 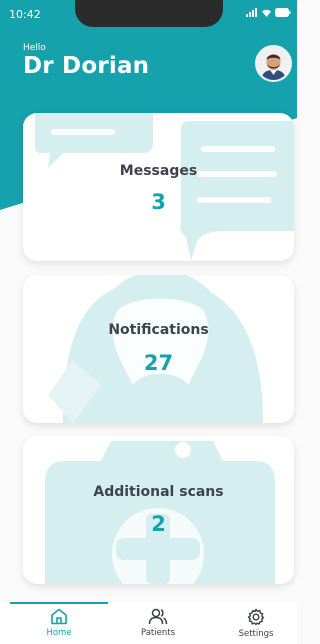 I want to click on nav-settings-label: Settings, so click(x=256, y=634).